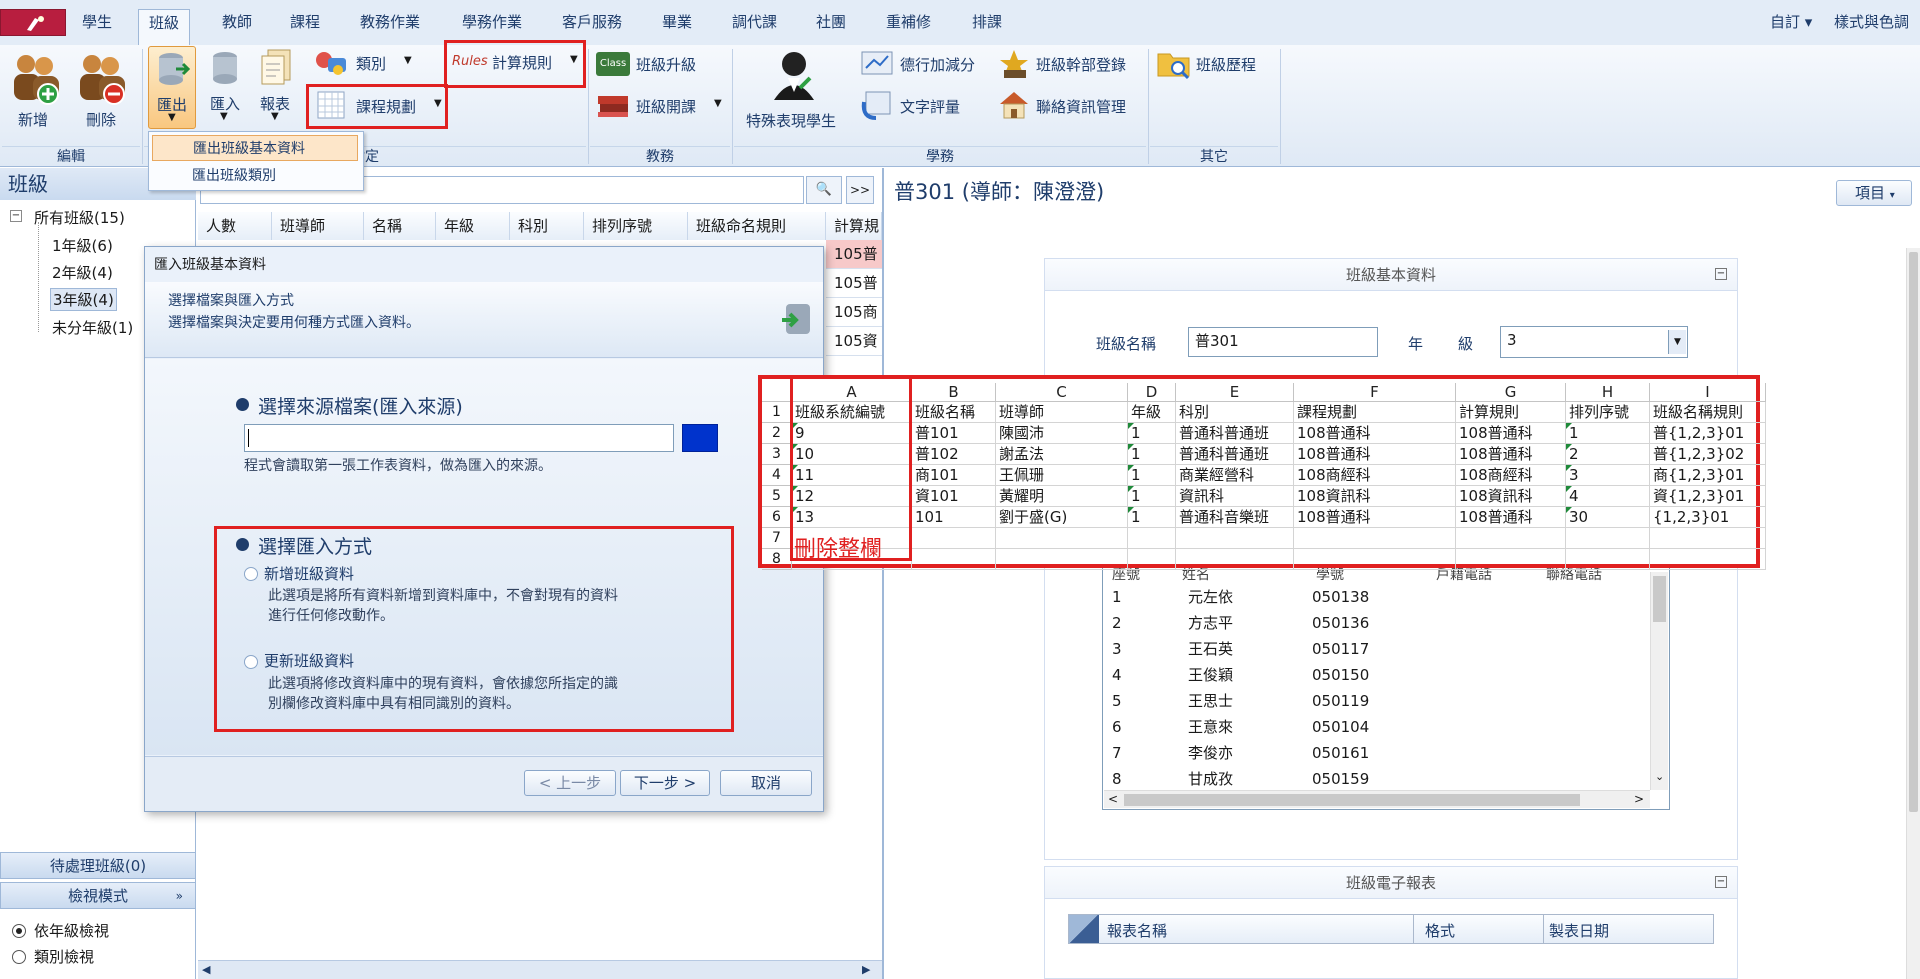 The image size is (1920, 979). What do you see at coordinates (102, 89) in the screenshot?
I see `delete-button: 刪除` at bounding box center [102, 89].